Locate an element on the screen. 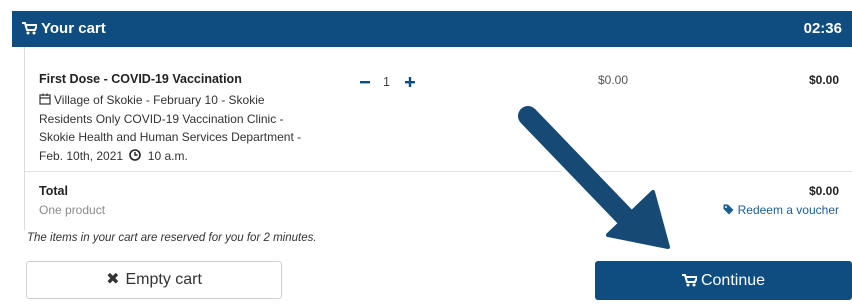 This screenshot has width=852, height=306. close-icon: ✖ is located at coordinates (113, 279).